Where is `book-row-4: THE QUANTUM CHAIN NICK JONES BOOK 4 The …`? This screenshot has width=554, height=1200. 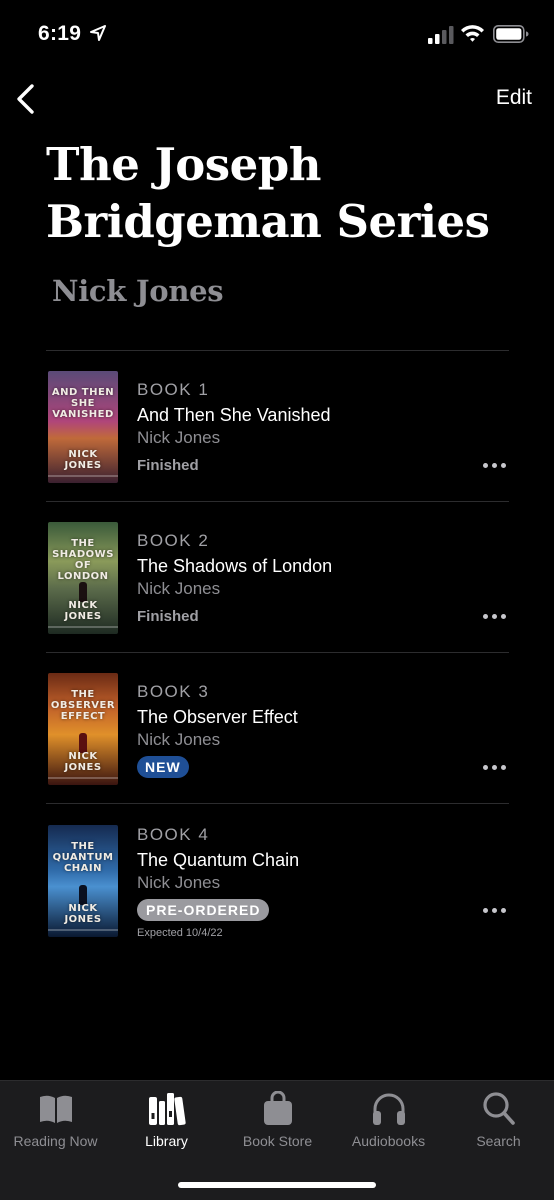
book-row-4: THE QUANTUM CHAIN NICK JONES BOOK 4 The … is located at coordinates (277, 879).